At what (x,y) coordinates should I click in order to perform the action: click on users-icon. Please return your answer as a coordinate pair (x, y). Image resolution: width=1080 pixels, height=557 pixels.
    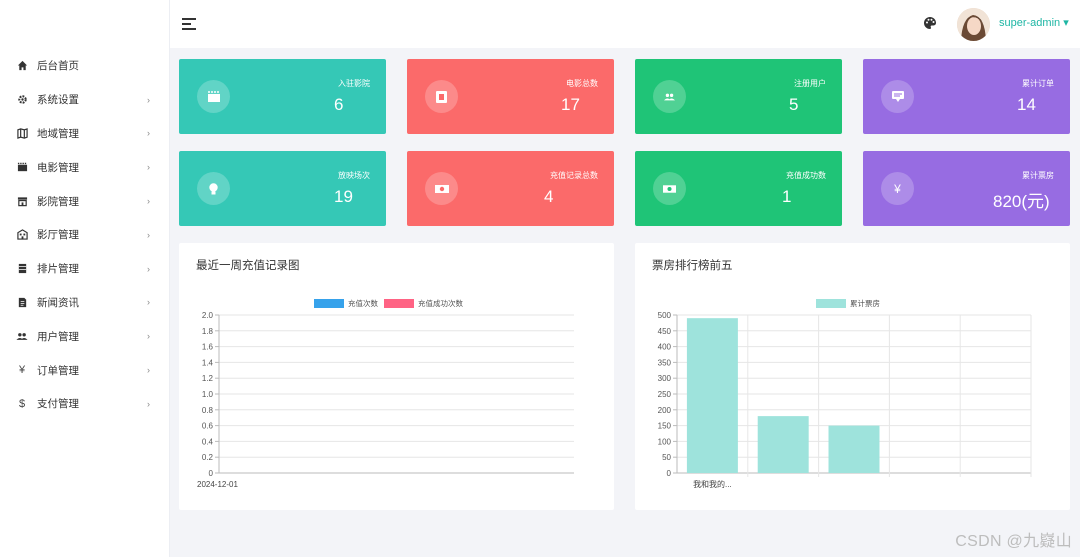
    Looking at the image, I should click on (22, 336).